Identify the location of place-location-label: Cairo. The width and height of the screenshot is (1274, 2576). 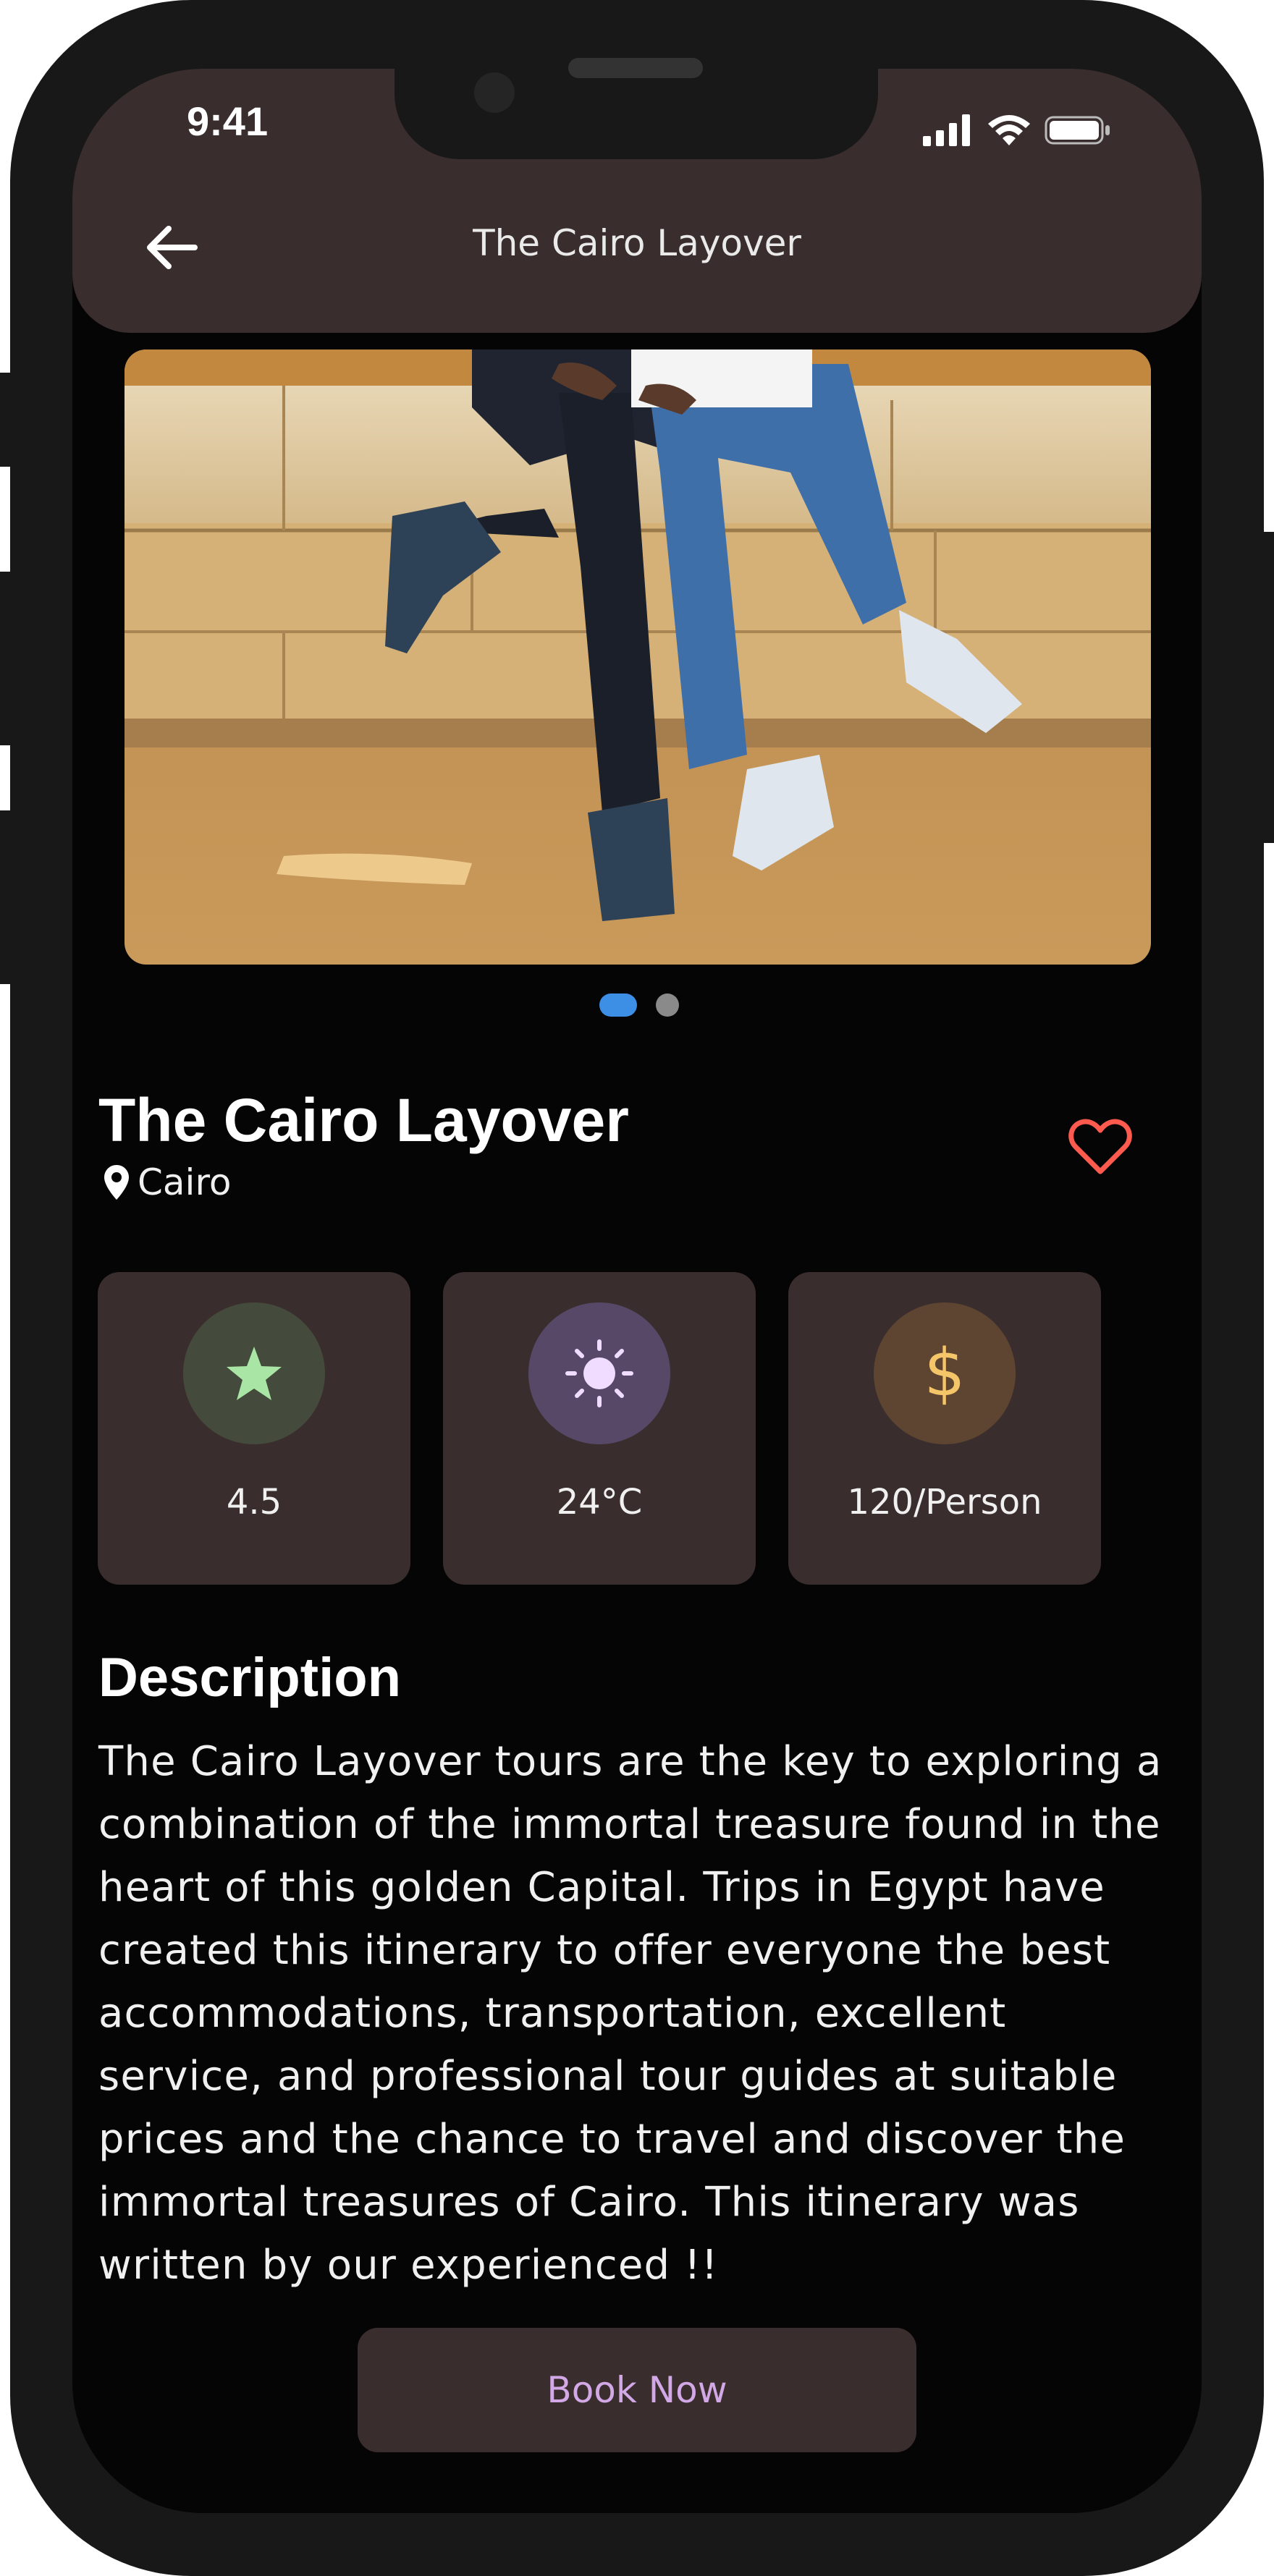
(185, 1182).